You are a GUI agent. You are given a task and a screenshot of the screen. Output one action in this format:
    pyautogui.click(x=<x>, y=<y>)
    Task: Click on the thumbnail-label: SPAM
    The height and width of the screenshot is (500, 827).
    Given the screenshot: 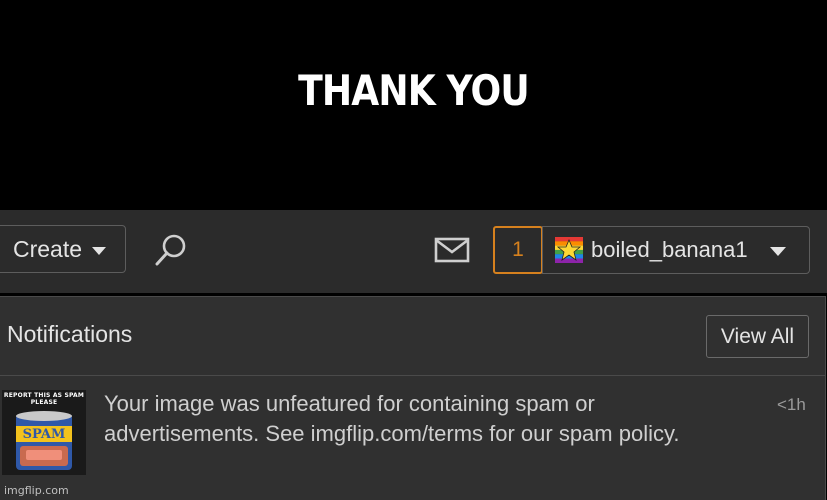 What is the action you would take?
    pyautogui.click(x=44, y=434)
    